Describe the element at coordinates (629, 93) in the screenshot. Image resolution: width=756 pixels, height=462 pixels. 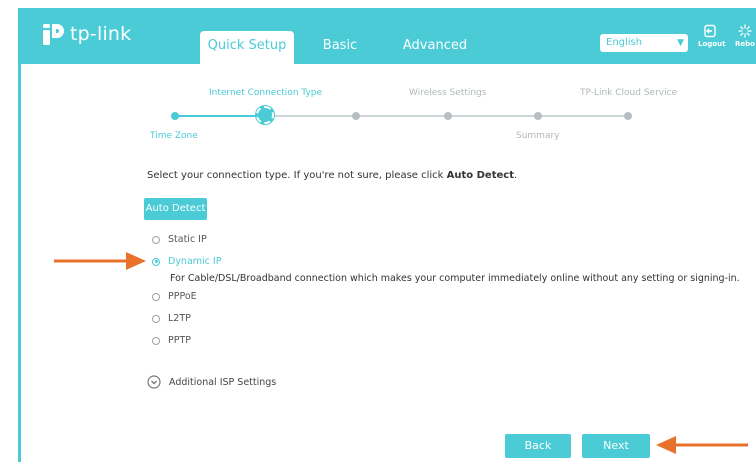
I see `step-label-cloud: TP-Link Cloud Service` at that location.